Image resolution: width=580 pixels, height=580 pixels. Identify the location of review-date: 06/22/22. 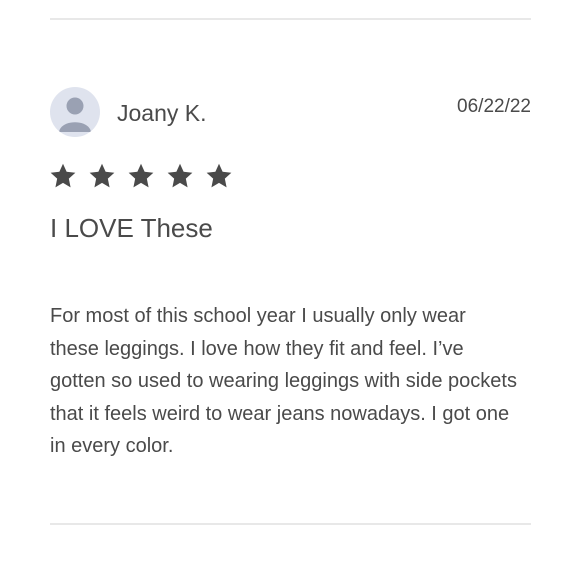
(494, 106).